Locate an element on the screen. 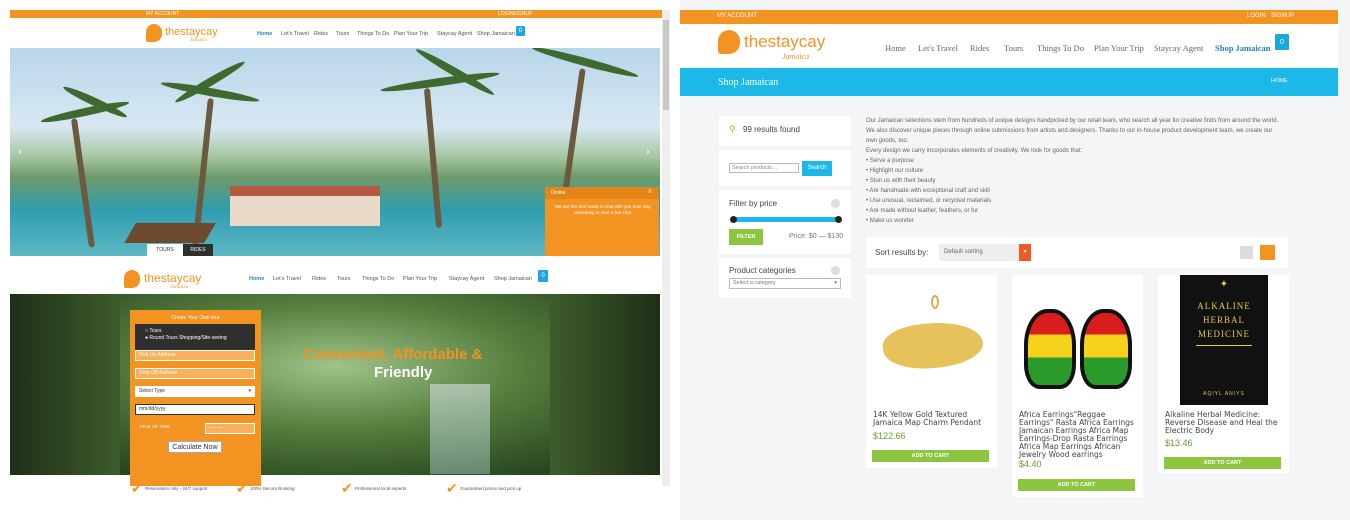  chat-menu-icon: ≡ is located at coordinates (650, 192).